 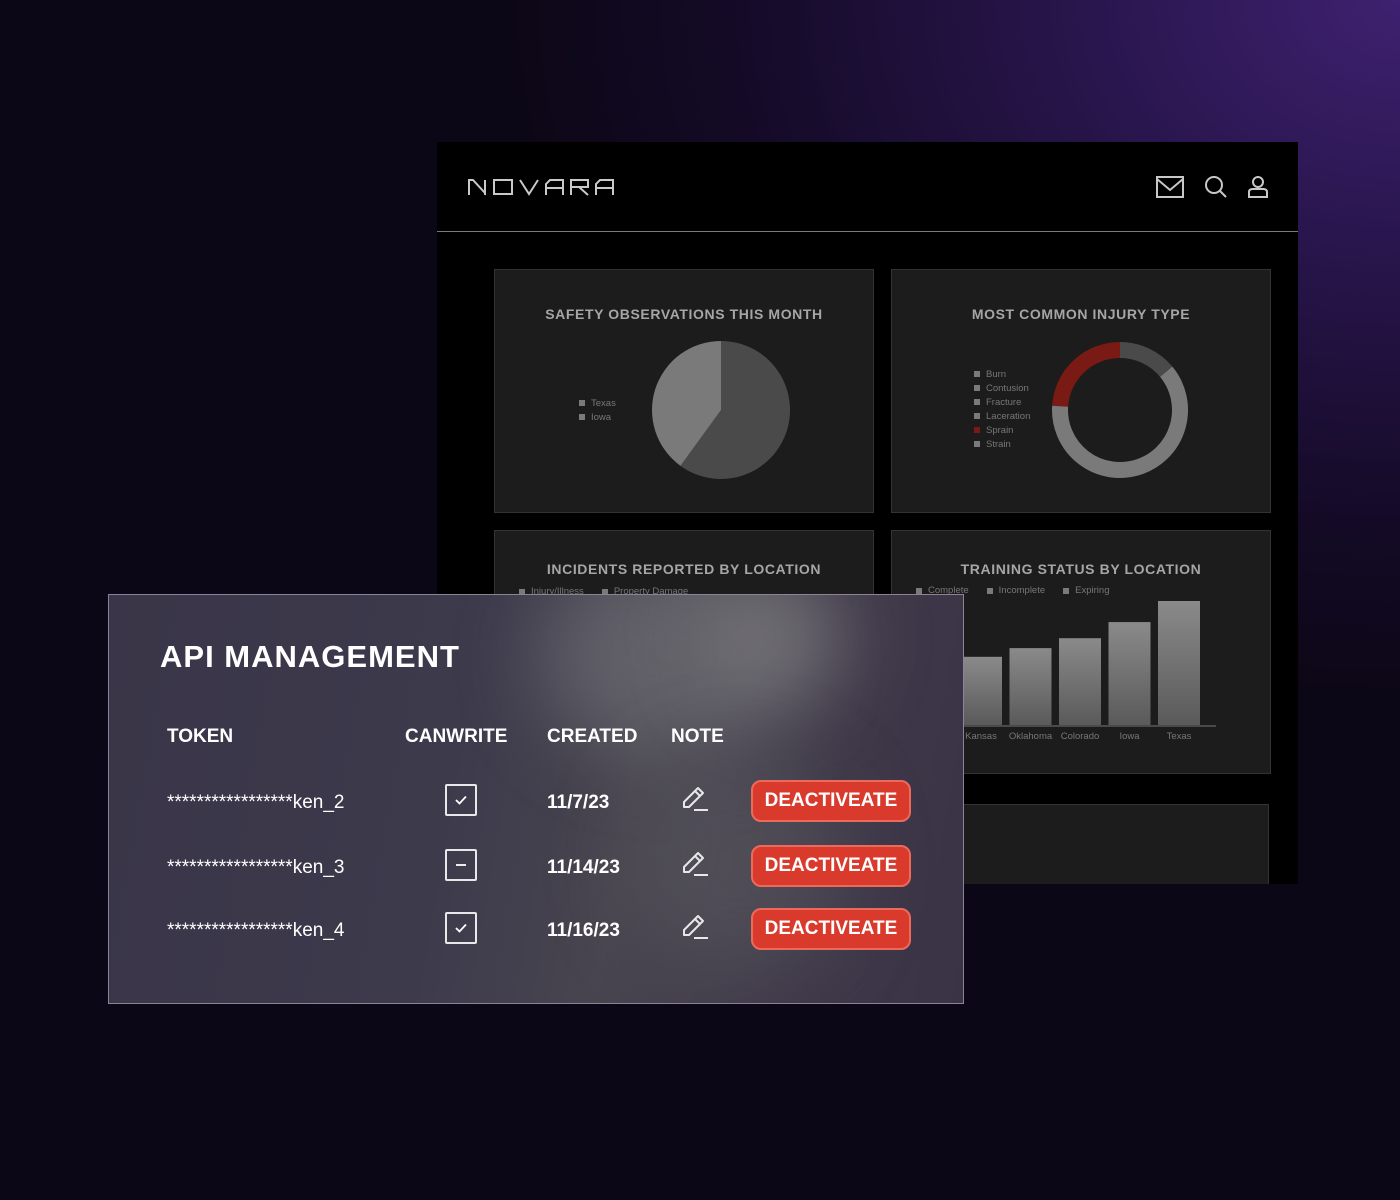 What do you see at coordinates (592, 736) in the screenshot?
I see `column-header-created: CREATED` at bounding box center [592, 736].